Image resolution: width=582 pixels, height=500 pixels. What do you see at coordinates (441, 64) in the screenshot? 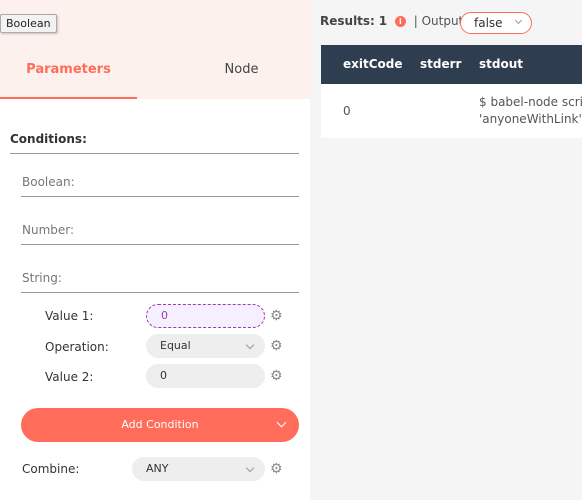
I see `column-header: stderr` at bounding box center [441, 64].